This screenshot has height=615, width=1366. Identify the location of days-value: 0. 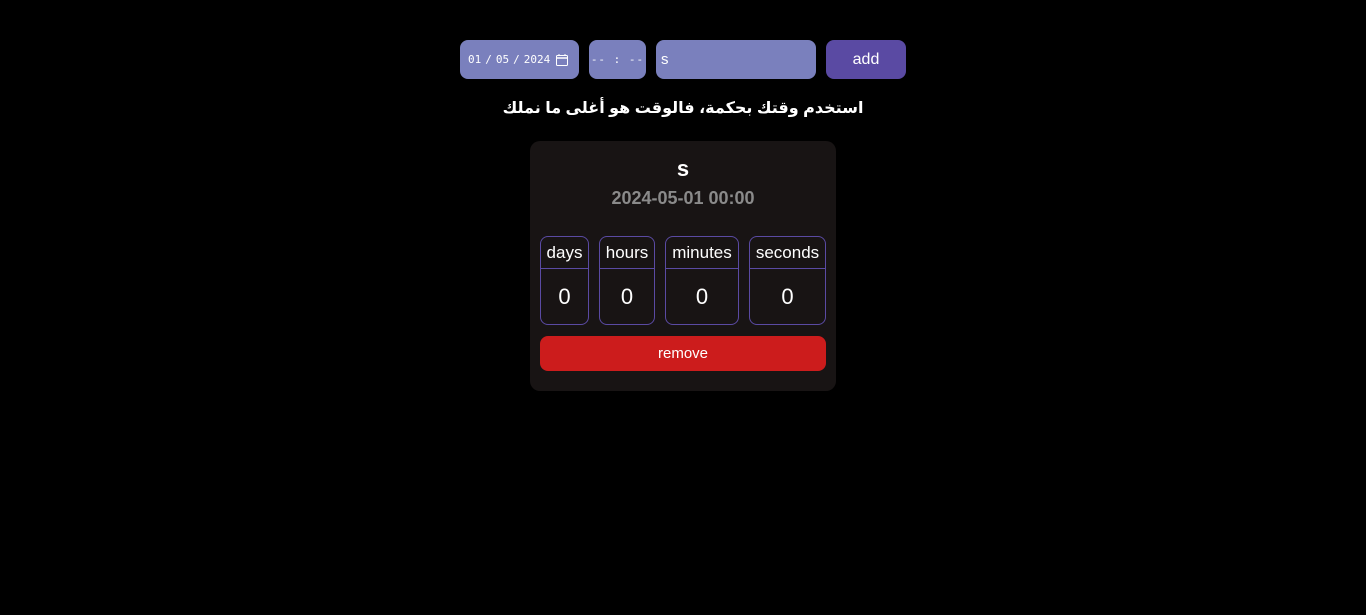
(564, 296).